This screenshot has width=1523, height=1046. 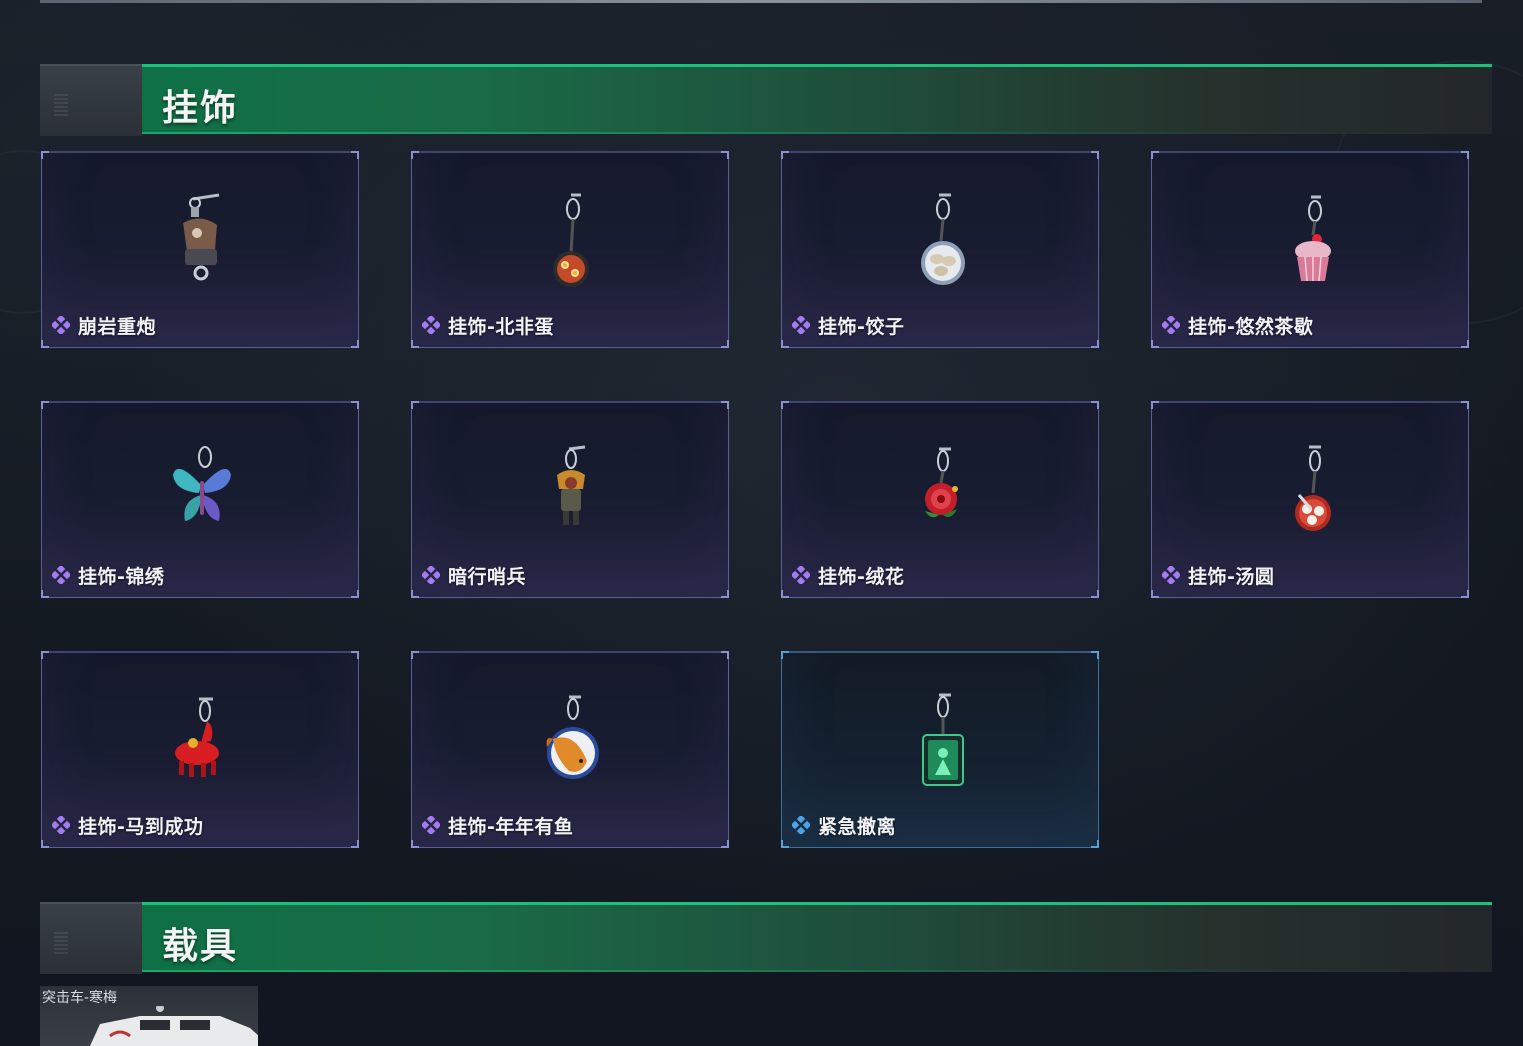 What do you see at coordinates (1231, 576) in the screenshot?
I see `charm-name: 挂饰-汤圆` at bounding box center [1231, 576].